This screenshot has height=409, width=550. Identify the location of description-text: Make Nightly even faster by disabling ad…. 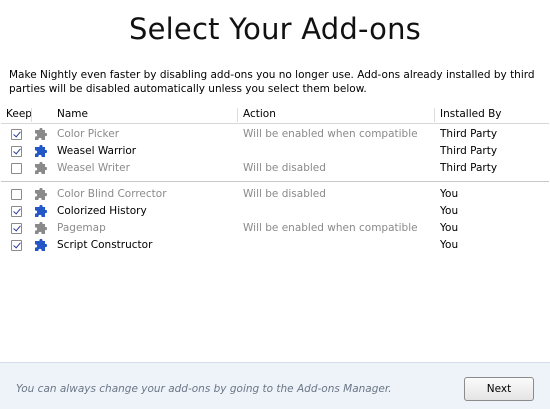
(272, 82).